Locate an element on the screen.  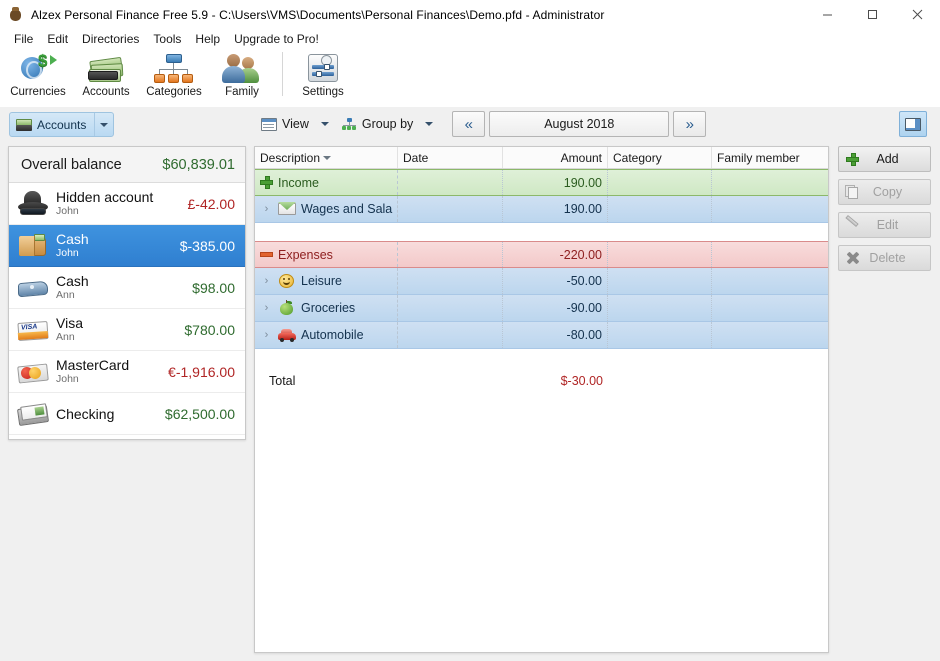
accounts-dropdown-arrow is located at coordinates (103, 124).